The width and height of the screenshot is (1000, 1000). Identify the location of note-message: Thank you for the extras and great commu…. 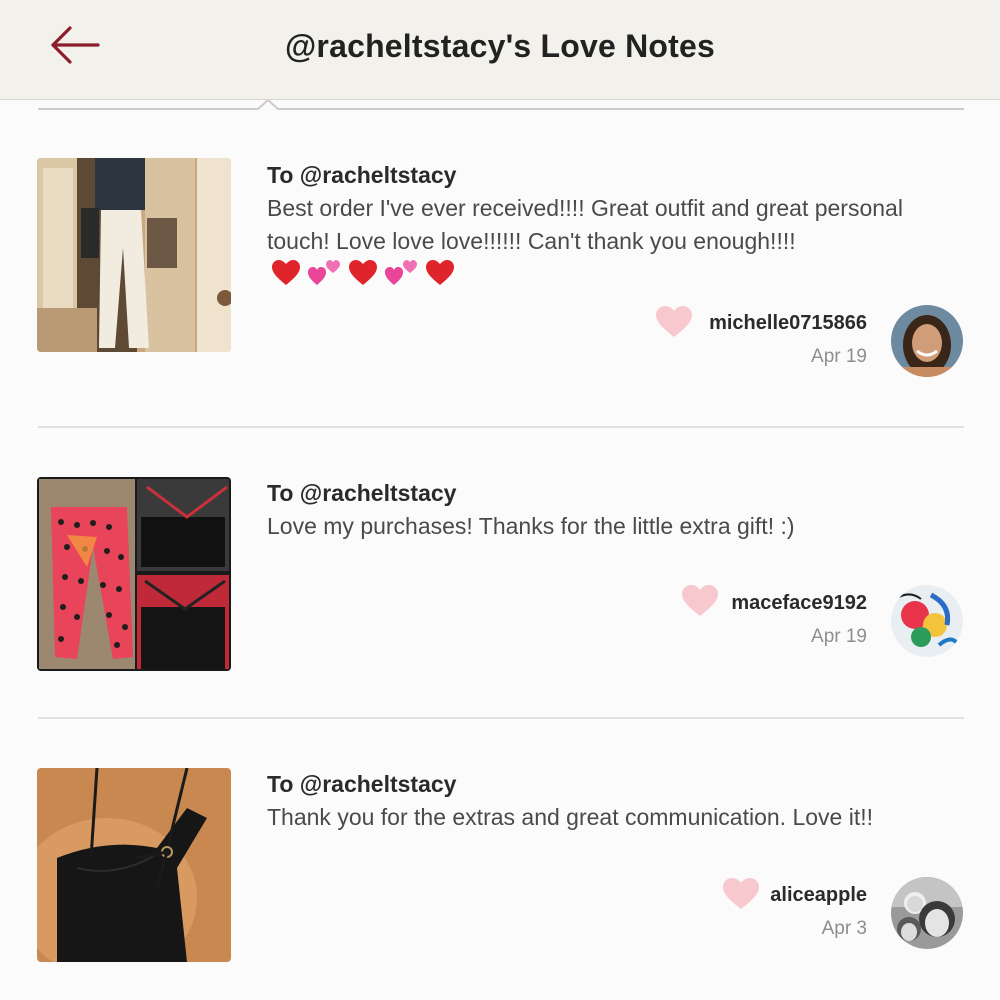
(612, 817).